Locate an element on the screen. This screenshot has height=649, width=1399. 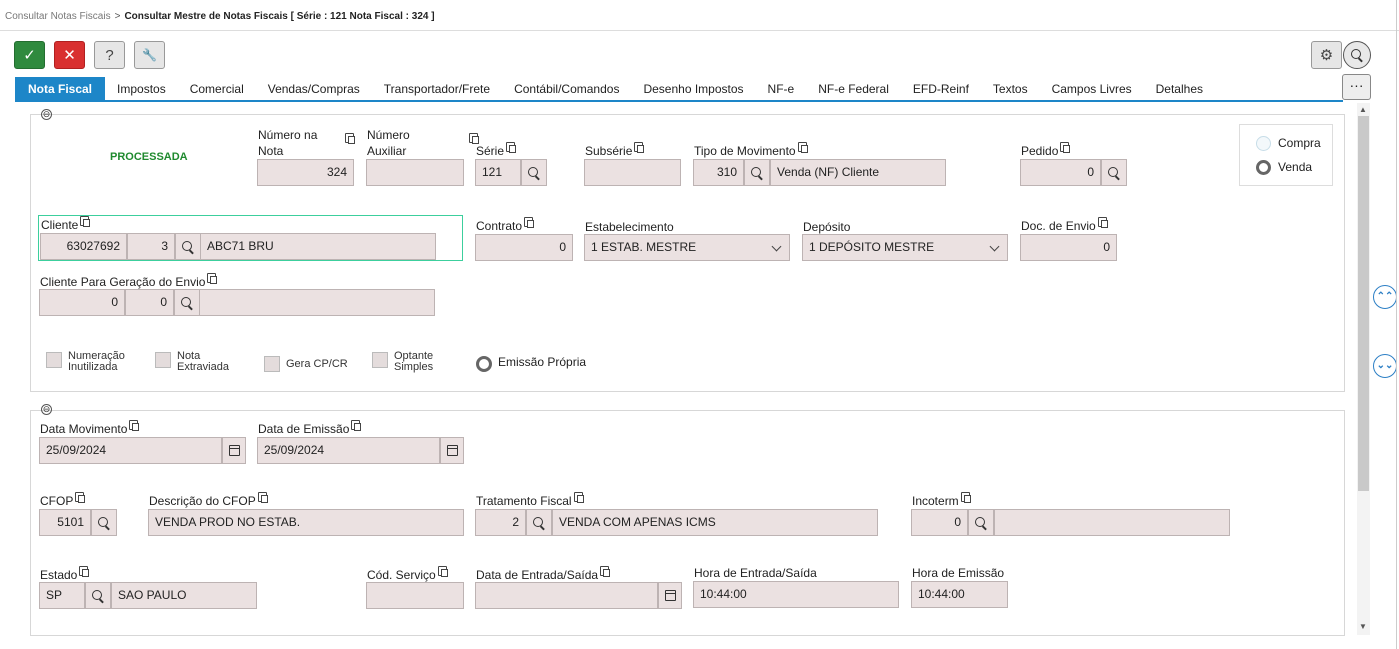
tab-nfe-federal: NF-e Federal is located at coordinates (853, 89).